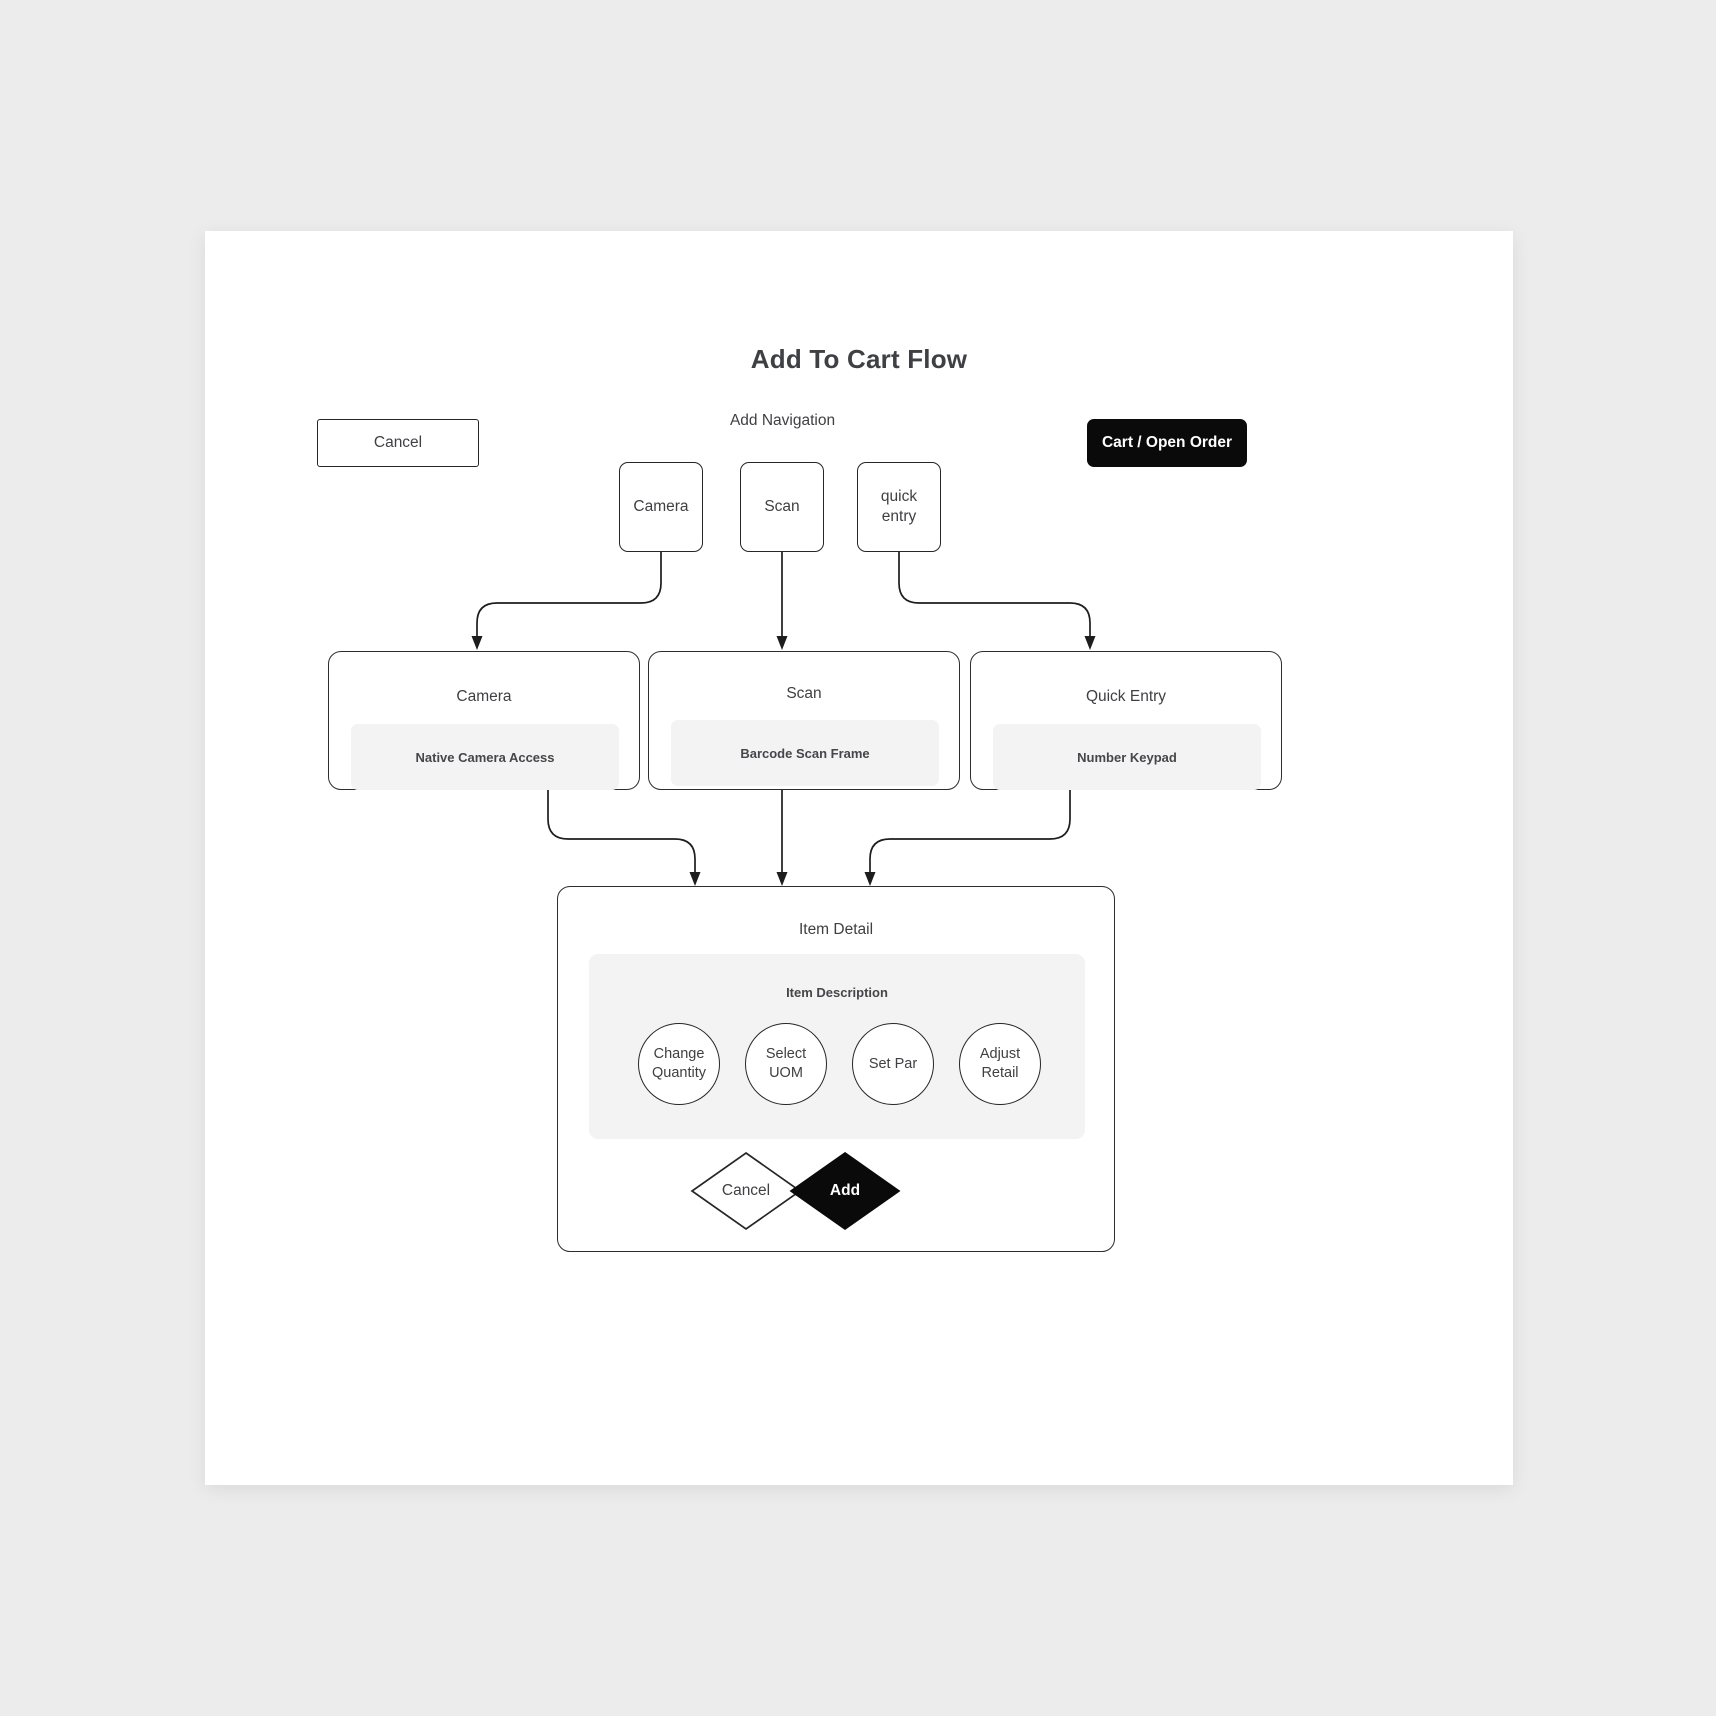 The width and height of the screenshot is (1716, 1716). Describe the element at coordinates (477, 643) in the screenshot. I see `arrowhead-camera` at that location.